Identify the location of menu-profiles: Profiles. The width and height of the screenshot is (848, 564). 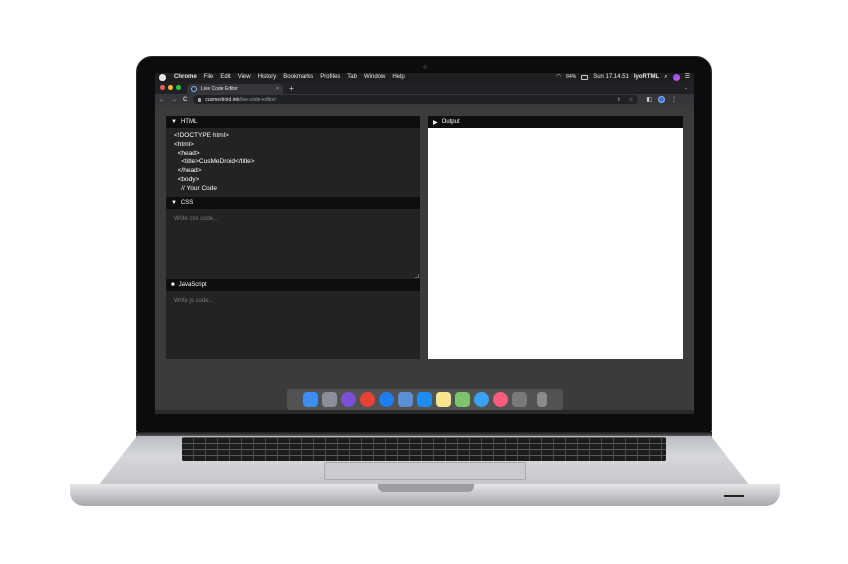
(330, 77).